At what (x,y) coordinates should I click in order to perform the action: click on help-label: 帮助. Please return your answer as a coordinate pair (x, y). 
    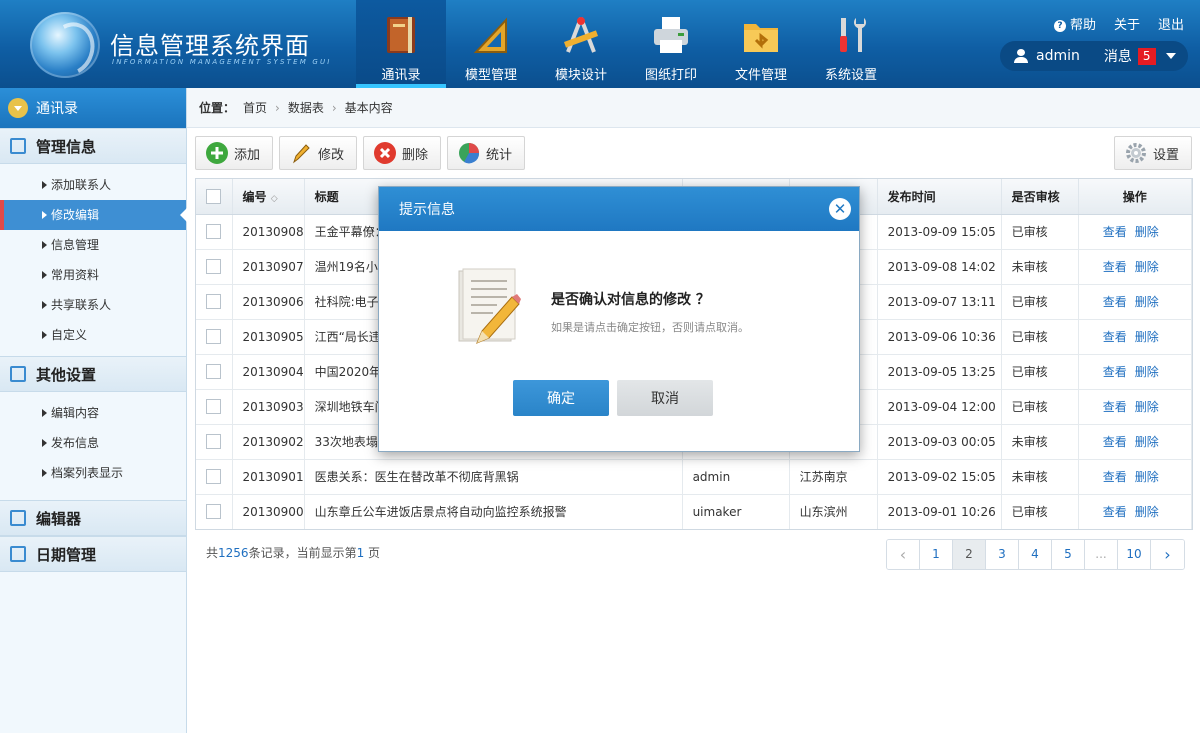
    Looking at the image, I should click on (1082, 25).